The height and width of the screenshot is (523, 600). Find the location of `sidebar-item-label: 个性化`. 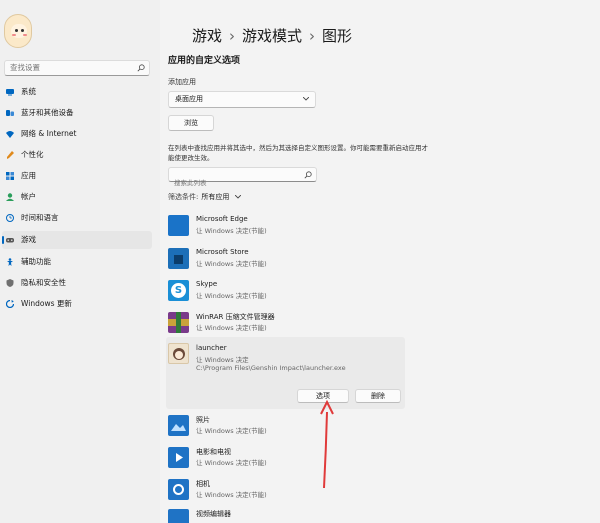

sidebar-item-label: 个性化 is located at coordinates (32, 154).